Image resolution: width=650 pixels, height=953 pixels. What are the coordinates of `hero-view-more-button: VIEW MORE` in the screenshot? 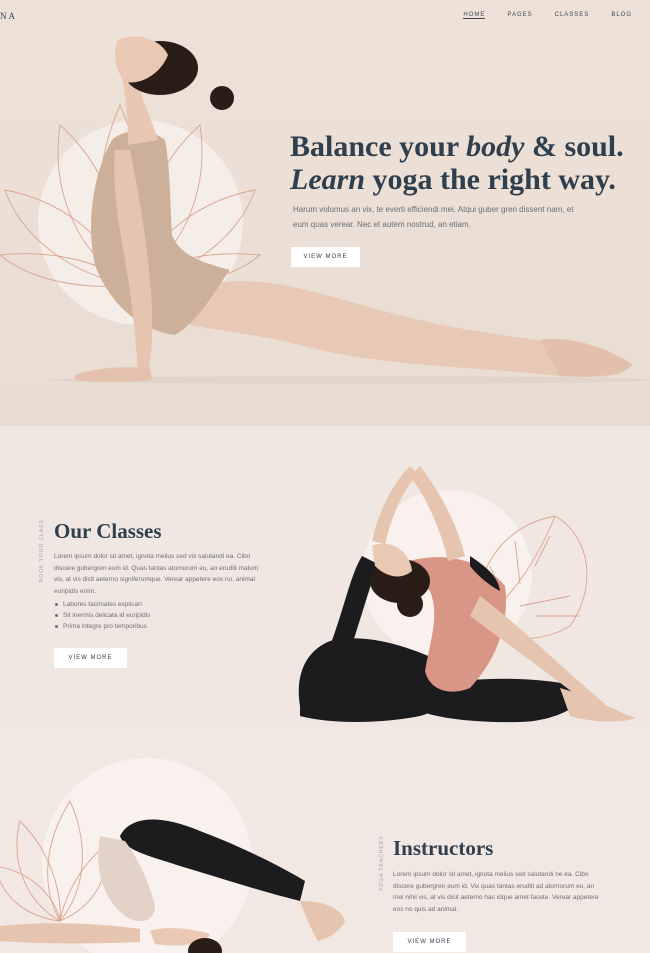 It's located at (325, 257).